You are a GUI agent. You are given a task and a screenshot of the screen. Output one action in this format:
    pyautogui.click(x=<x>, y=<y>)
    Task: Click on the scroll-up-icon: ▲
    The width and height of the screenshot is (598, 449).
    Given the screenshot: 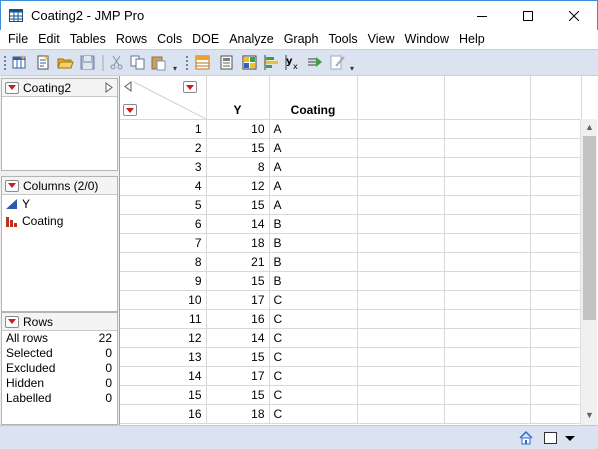 What is the action you would take?
    pyautogui.click(x=589, y=127)
    